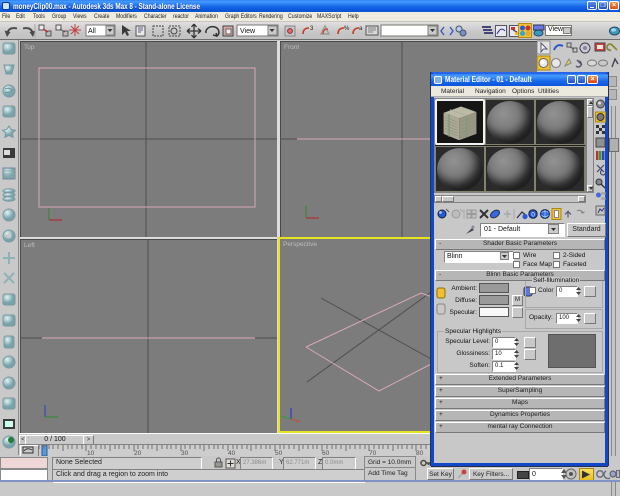 Image resolution: width=620 pixels, height=496 pixels. Describe the element at coordinates (533, 215) in the screenshot. I see `svg-text: 0` at that location.